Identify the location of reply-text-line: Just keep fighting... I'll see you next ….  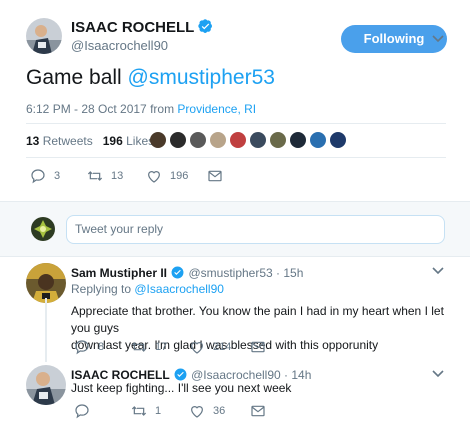
(181, 388).